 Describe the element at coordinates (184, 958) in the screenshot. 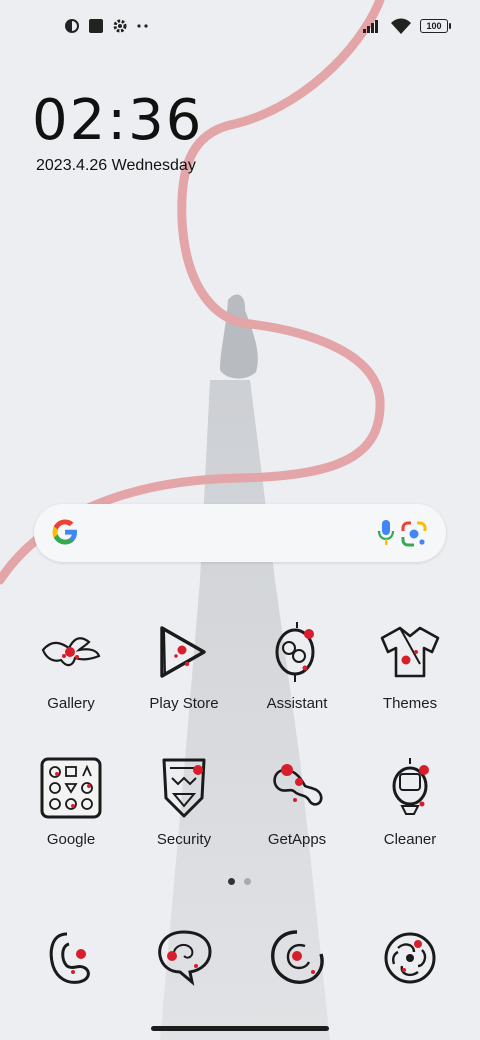

I see `messages-dock-icon` at that location.